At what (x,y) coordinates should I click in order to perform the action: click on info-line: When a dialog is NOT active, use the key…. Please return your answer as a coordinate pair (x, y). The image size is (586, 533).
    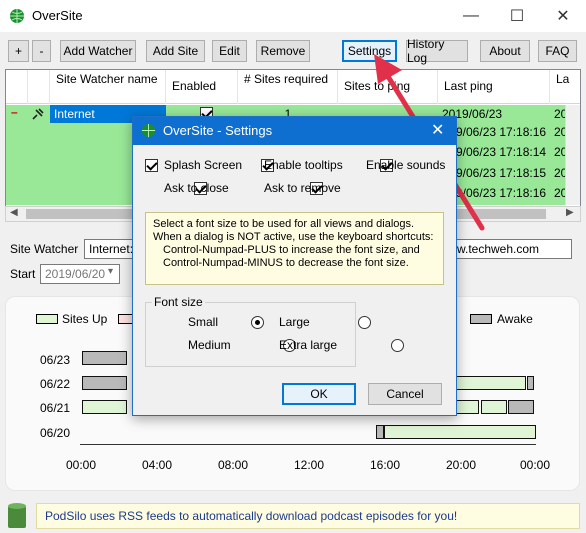
    Looking at the image, I should click on (293, 237).